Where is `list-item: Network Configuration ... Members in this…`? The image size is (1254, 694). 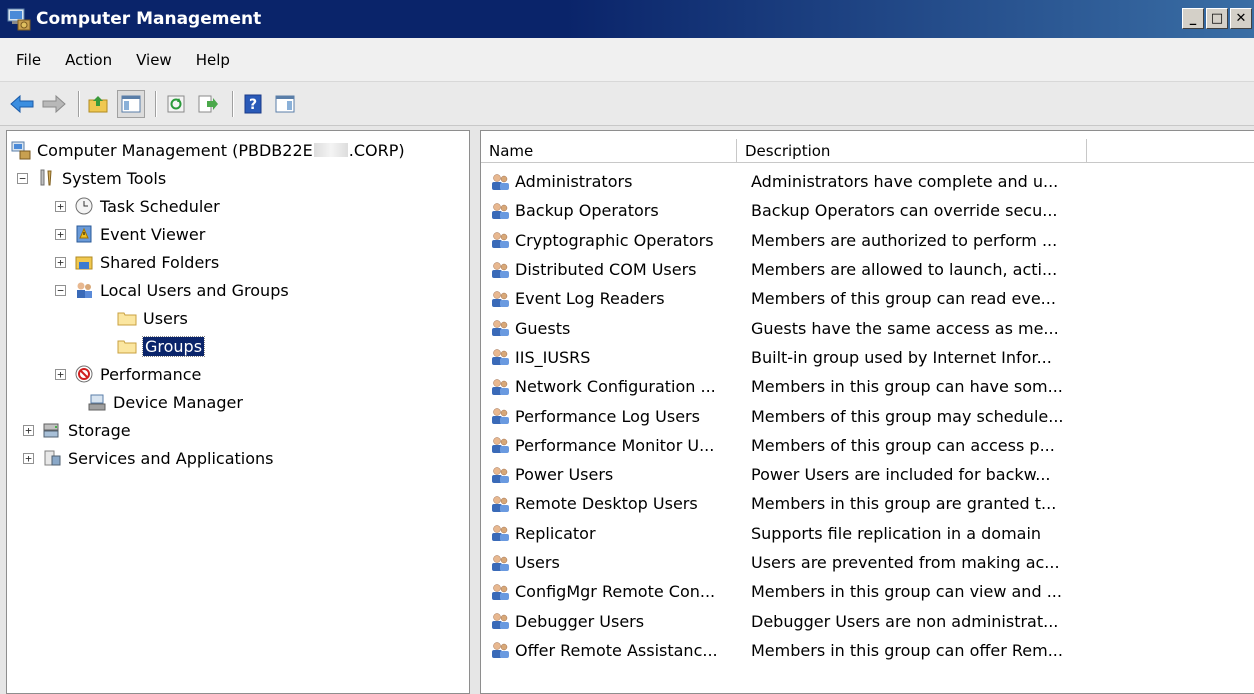
list-item: Network Configuration ... Members in this… is located at coordinates (867, 386).